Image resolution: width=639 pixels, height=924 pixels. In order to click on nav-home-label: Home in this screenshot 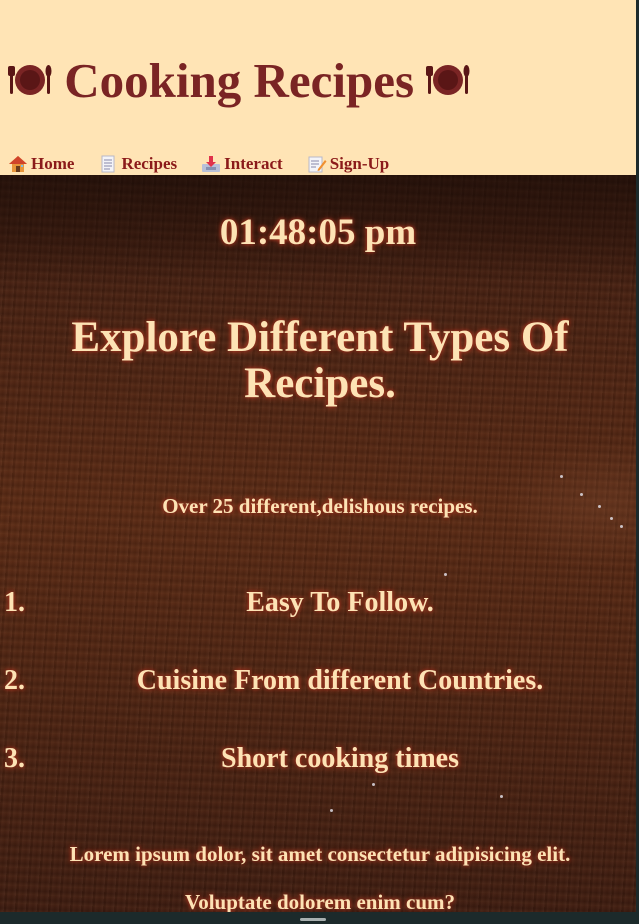, I will do `click(53, 163)`.